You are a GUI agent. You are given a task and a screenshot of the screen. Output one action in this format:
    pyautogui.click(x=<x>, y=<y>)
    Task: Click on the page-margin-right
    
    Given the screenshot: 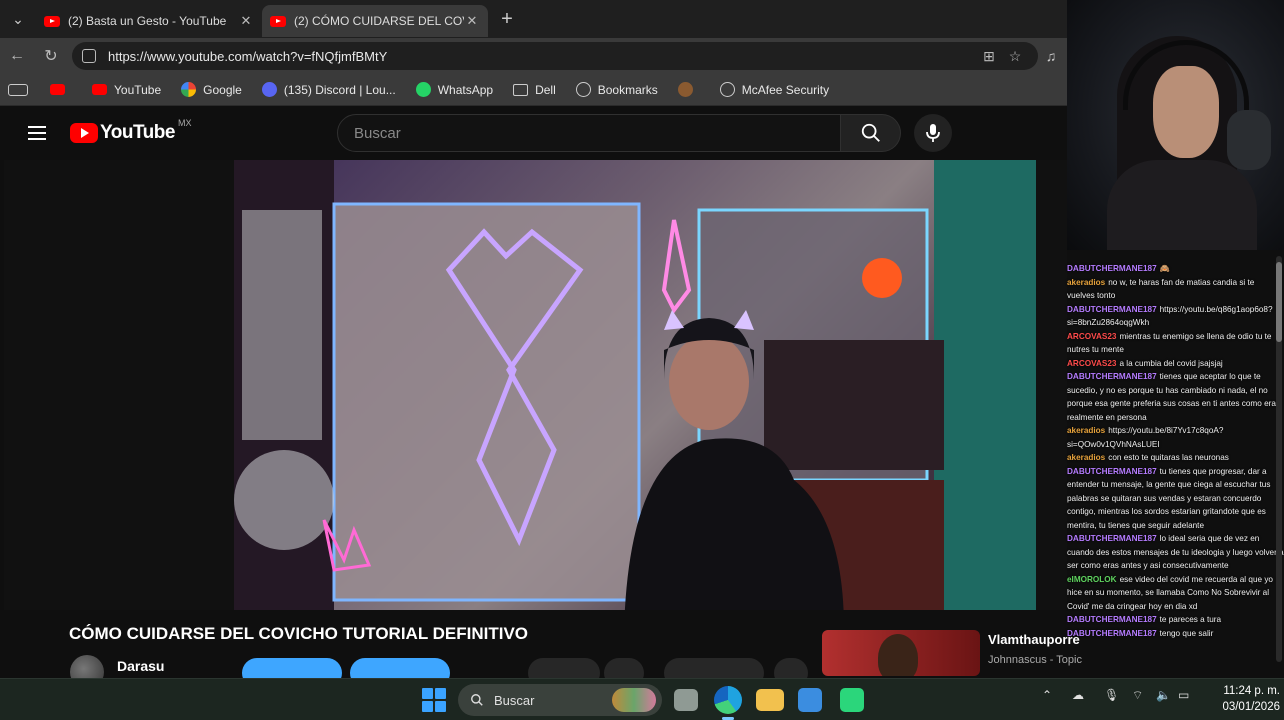 What is the action you would take?
    pyautogui.click(x=1051, y=385)
    